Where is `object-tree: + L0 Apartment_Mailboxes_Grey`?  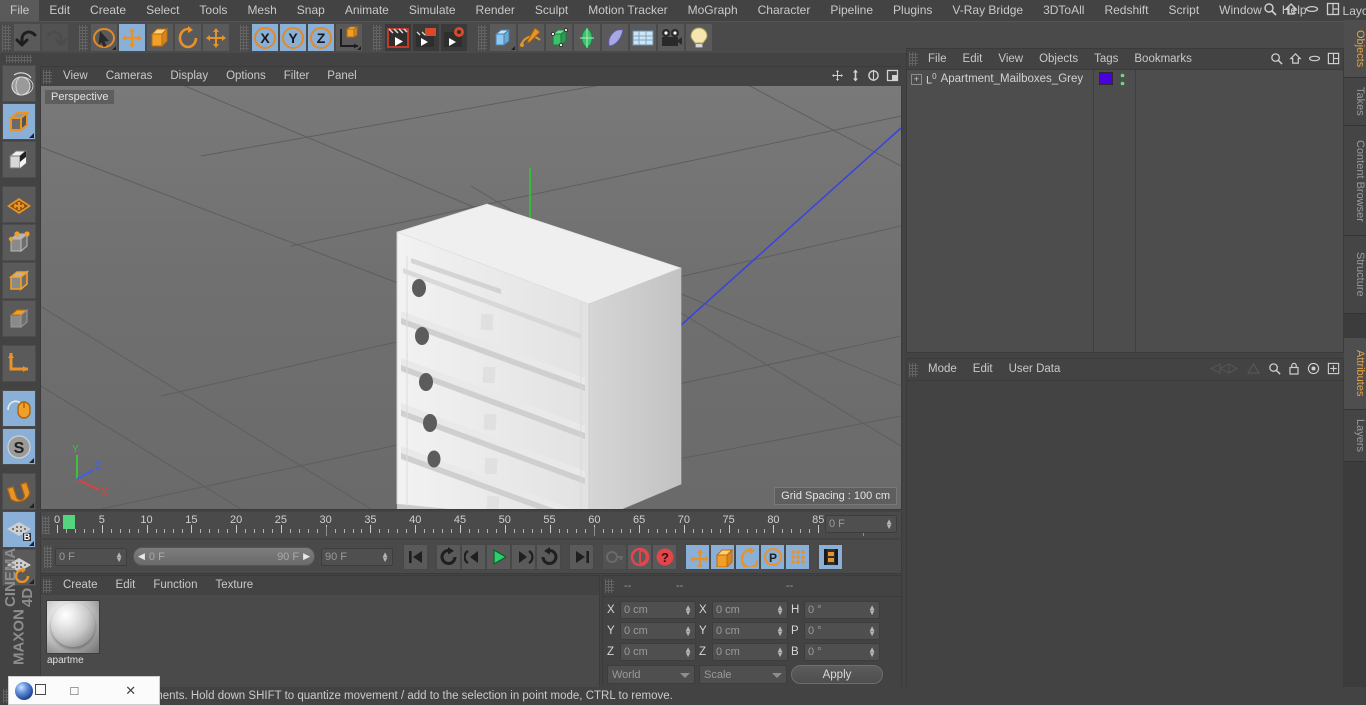 object-tree: + L0 Apartment_Mailboxes_Grey is located at coordinates (1125, 210).